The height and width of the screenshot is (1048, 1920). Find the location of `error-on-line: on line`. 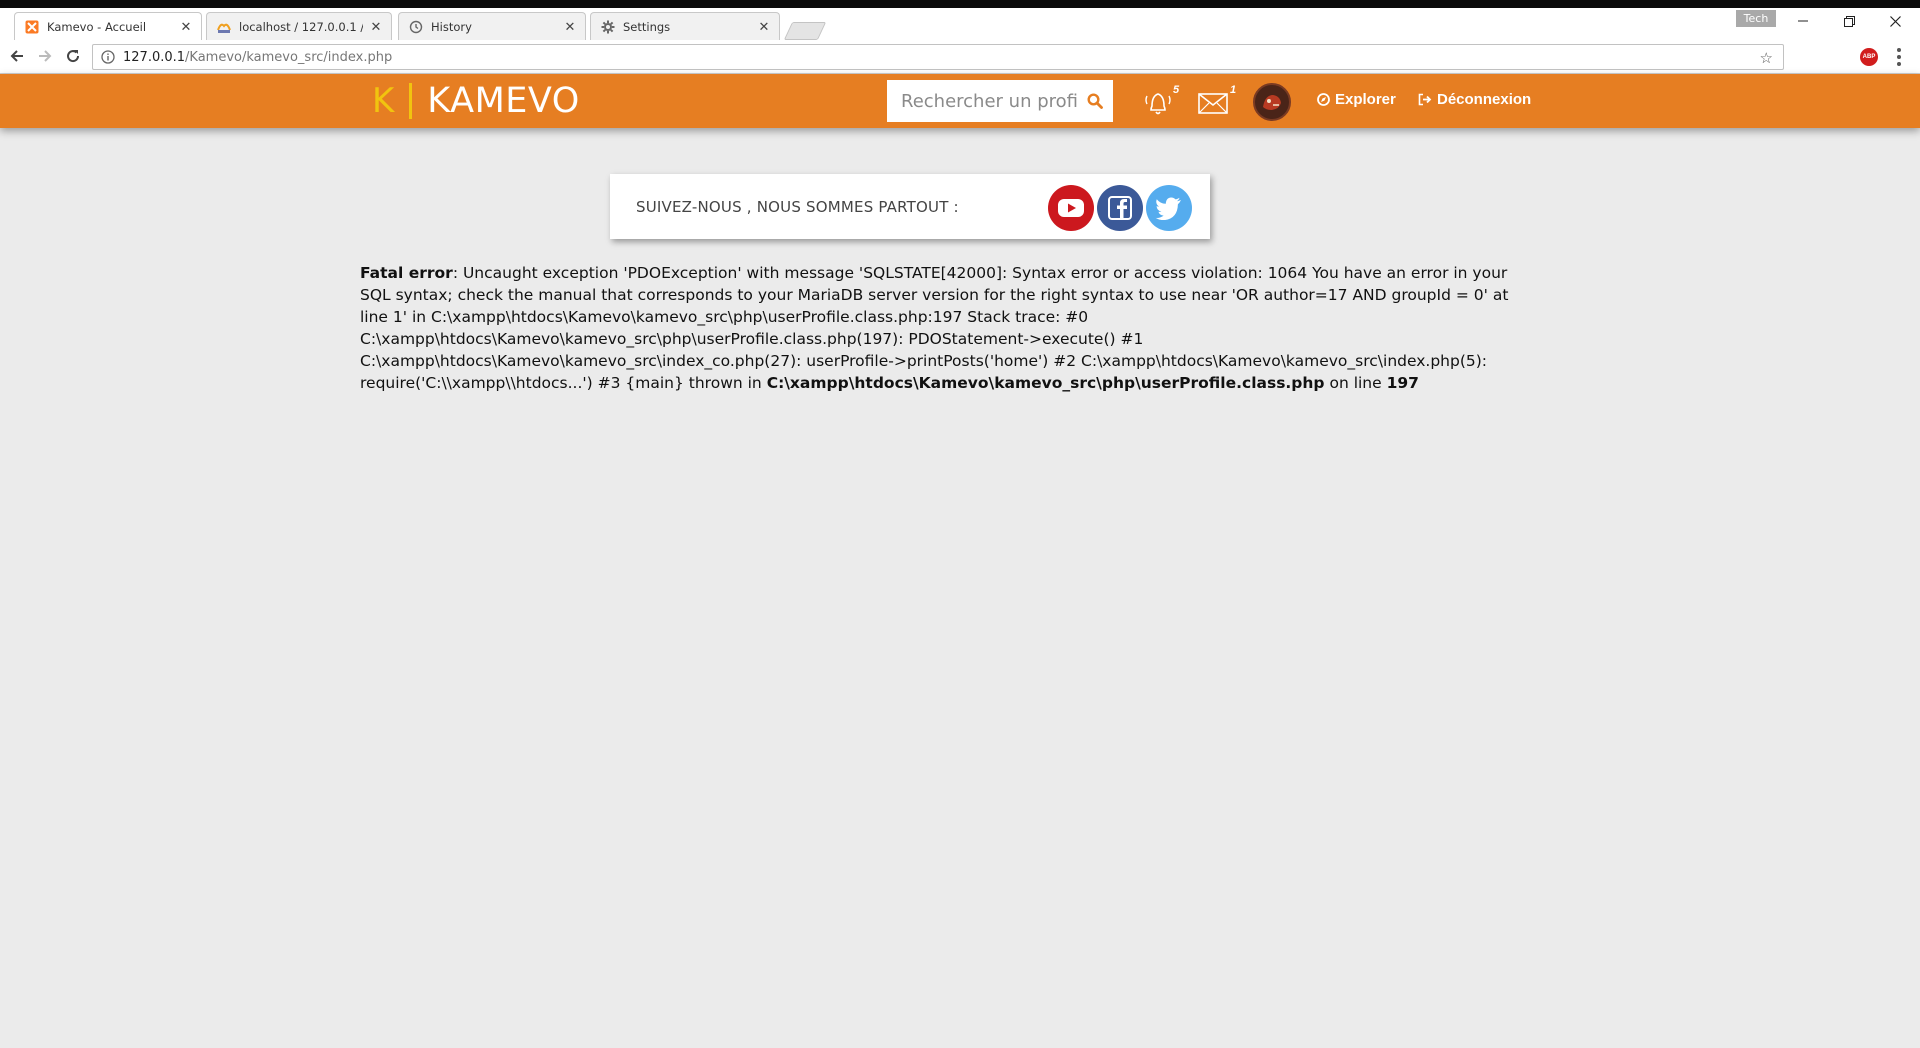

error-on-line: on line is located at coordinates (1355, 383).